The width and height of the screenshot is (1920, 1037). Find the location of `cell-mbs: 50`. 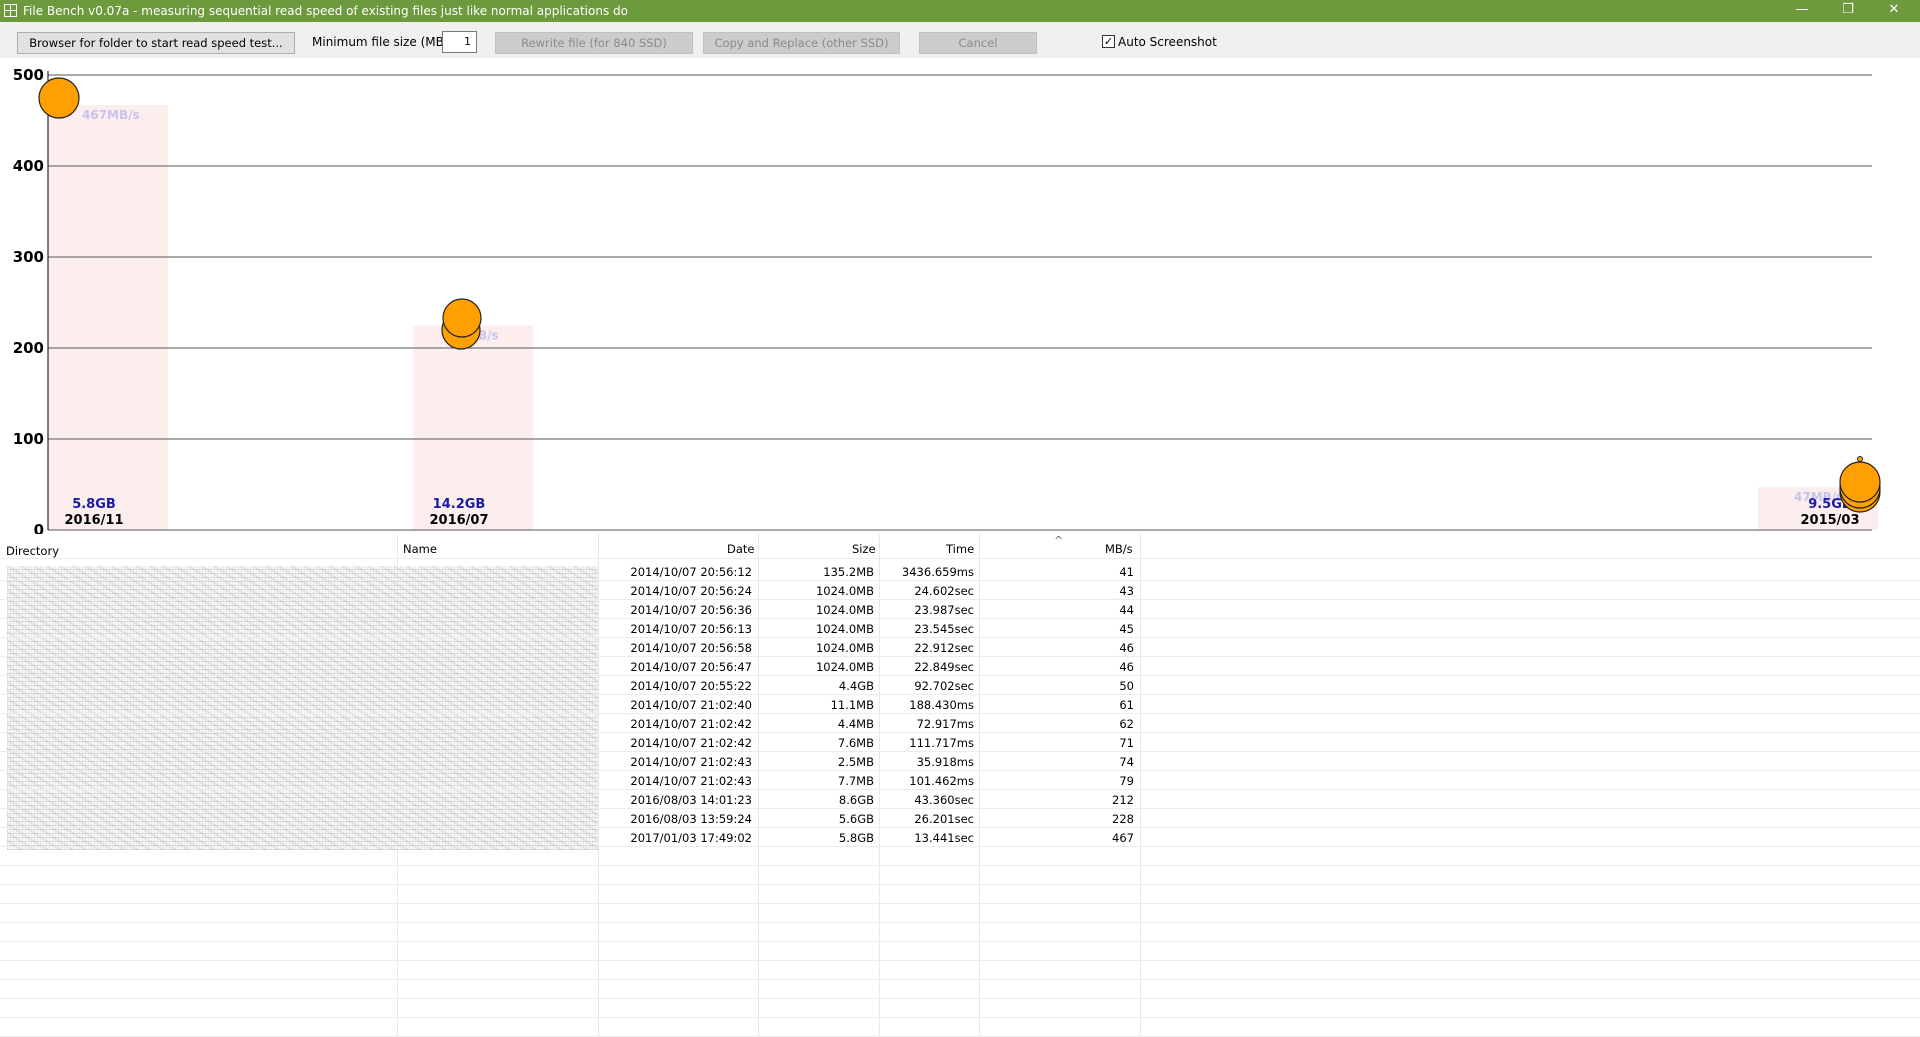

cell-mbs: 50 is located at coordinates (1126, 686).